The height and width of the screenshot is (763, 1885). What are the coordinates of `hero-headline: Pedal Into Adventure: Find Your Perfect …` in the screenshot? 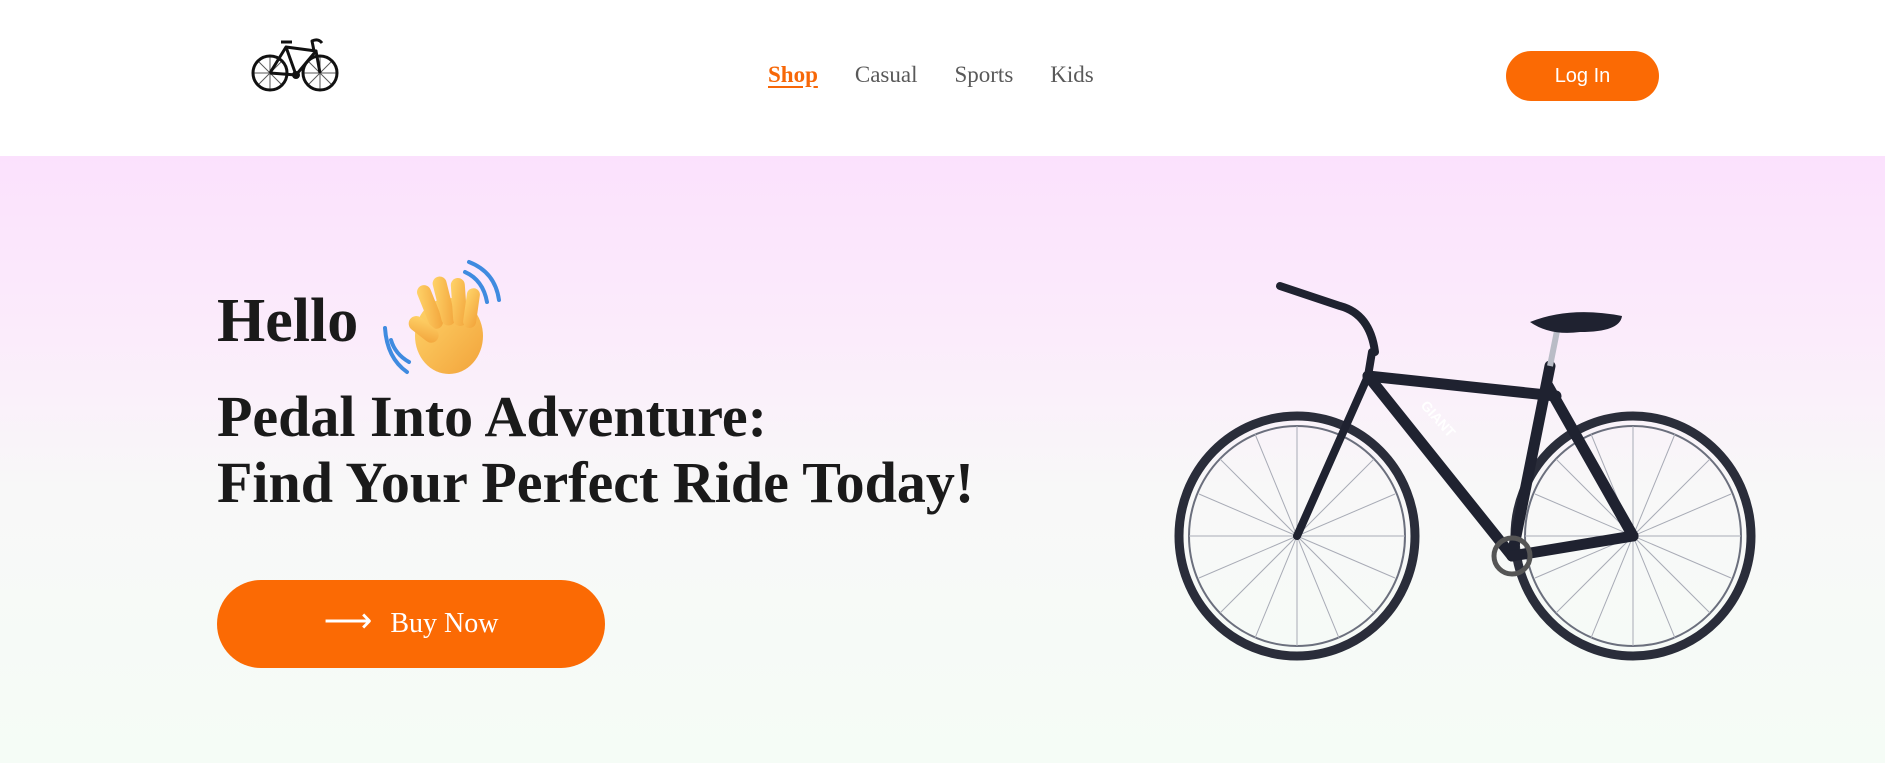 It's located at (595, 450).